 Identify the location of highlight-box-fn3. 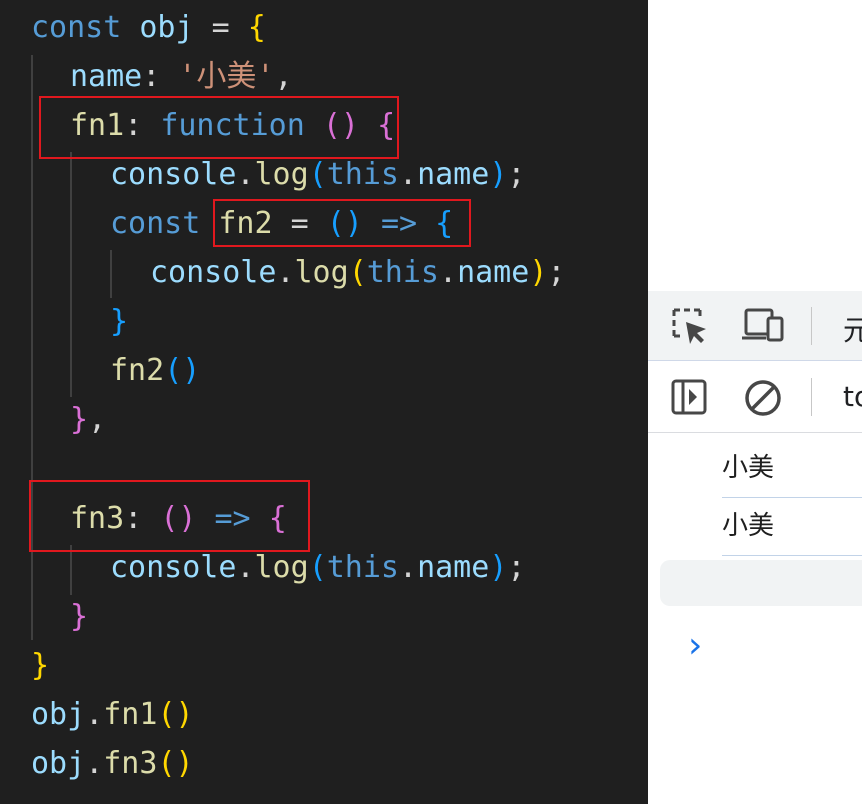
(169, 516).